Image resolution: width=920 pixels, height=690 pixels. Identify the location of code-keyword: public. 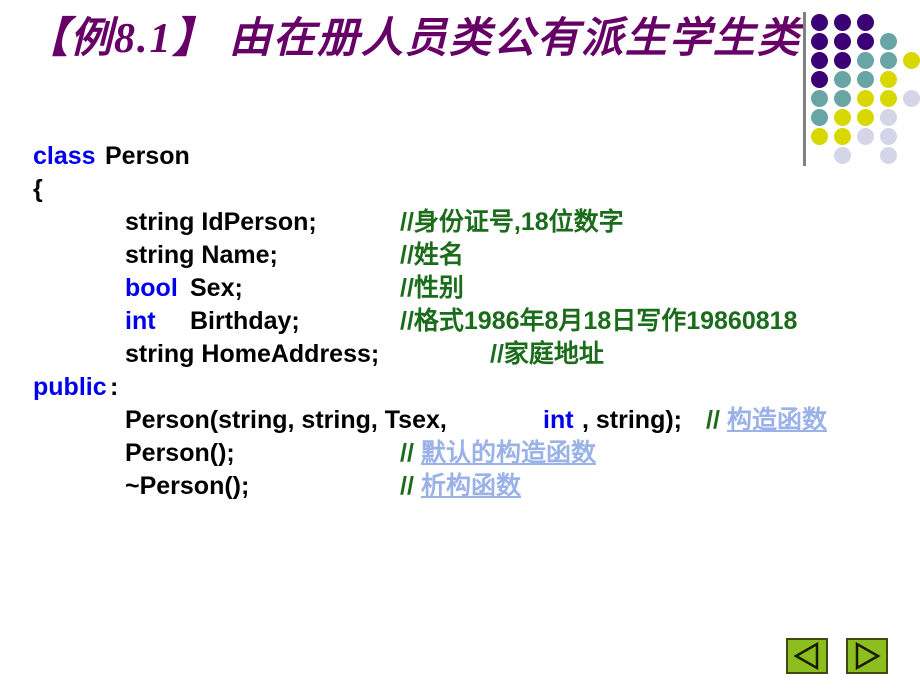
(70, 387).